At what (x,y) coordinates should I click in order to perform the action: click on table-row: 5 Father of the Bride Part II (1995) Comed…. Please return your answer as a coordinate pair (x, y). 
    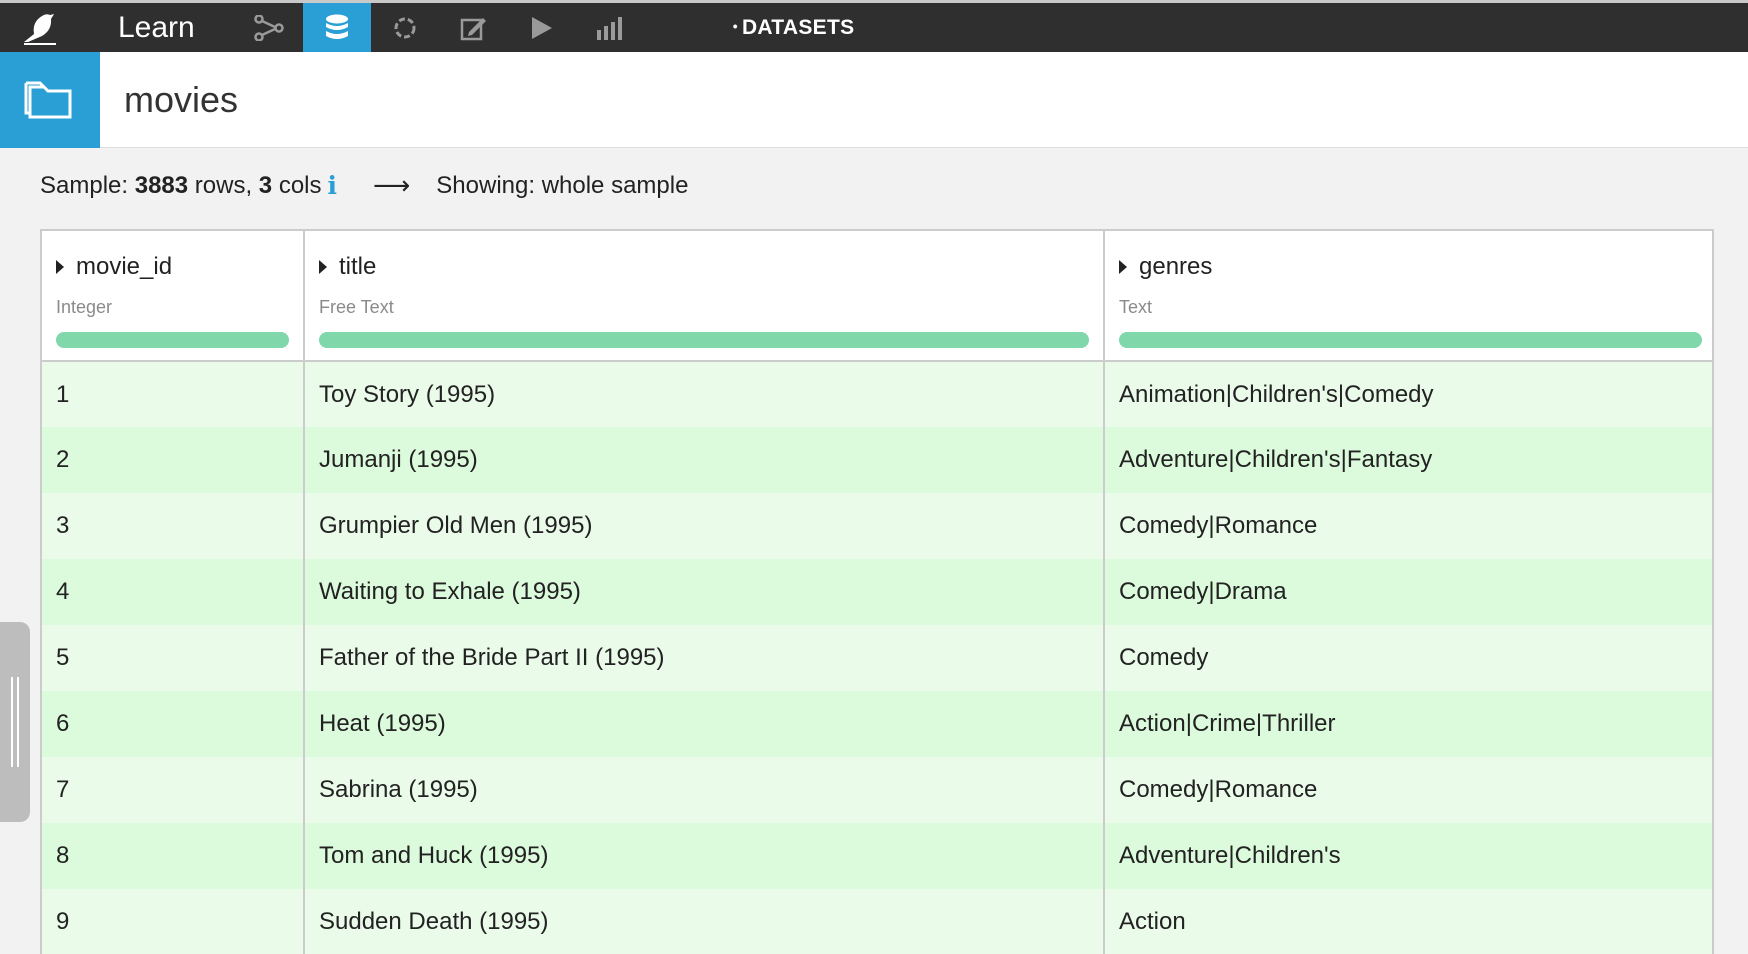
    Looking at the image, I should click on (877, 658).